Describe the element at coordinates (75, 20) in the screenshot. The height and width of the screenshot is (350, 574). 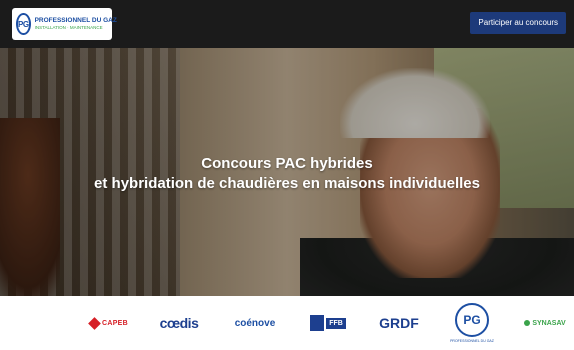
I see `pg-logo-title: PROFESSIONNEL DU GAZ` at that location.